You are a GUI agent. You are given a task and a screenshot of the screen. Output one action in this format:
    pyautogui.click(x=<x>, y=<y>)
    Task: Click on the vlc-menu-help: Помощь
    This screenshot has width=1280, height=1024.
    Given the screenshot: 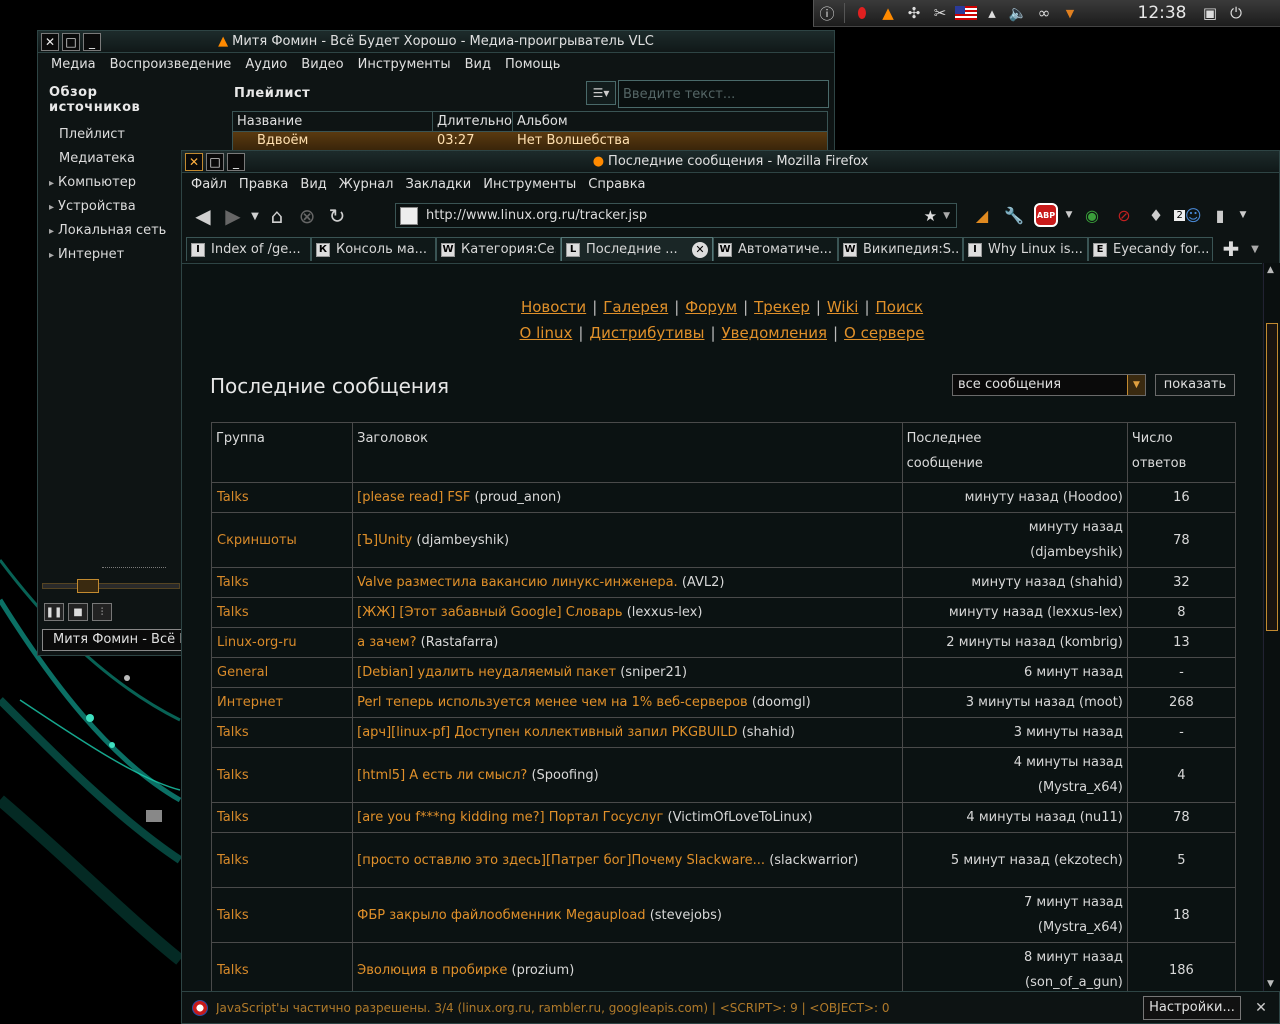 What is the action you would take?
    pyautogui.click(x=532, y=65)
    